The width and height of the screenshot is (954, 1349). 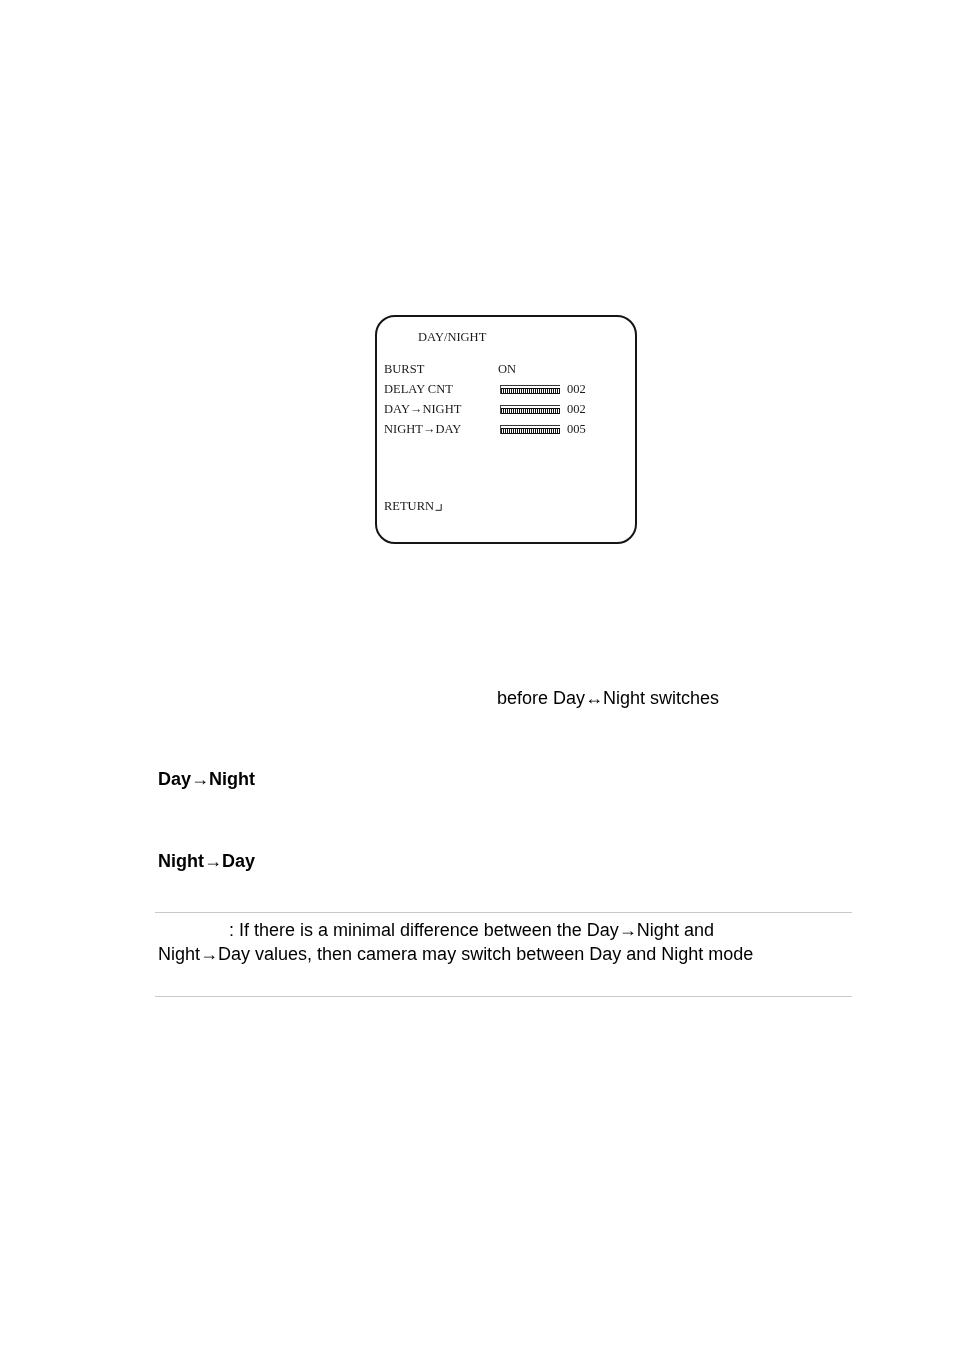 What do you see at coordinates (423, 429) in the screenshot?
I see `menu-label: NIGHT→DAY` at bounding box center [423, 429].